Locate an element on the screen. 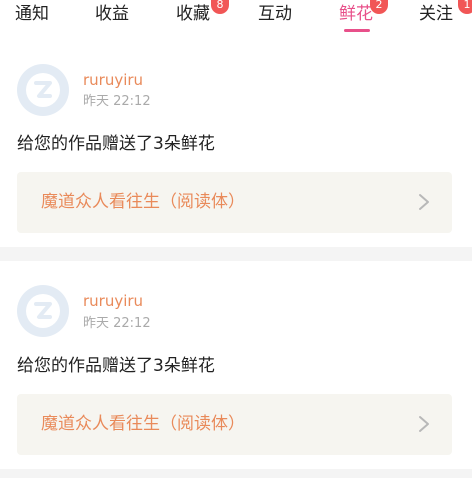 This screenshot has height=478, width=472. flowers-badge: 2 is located at coordinates (379, 7).